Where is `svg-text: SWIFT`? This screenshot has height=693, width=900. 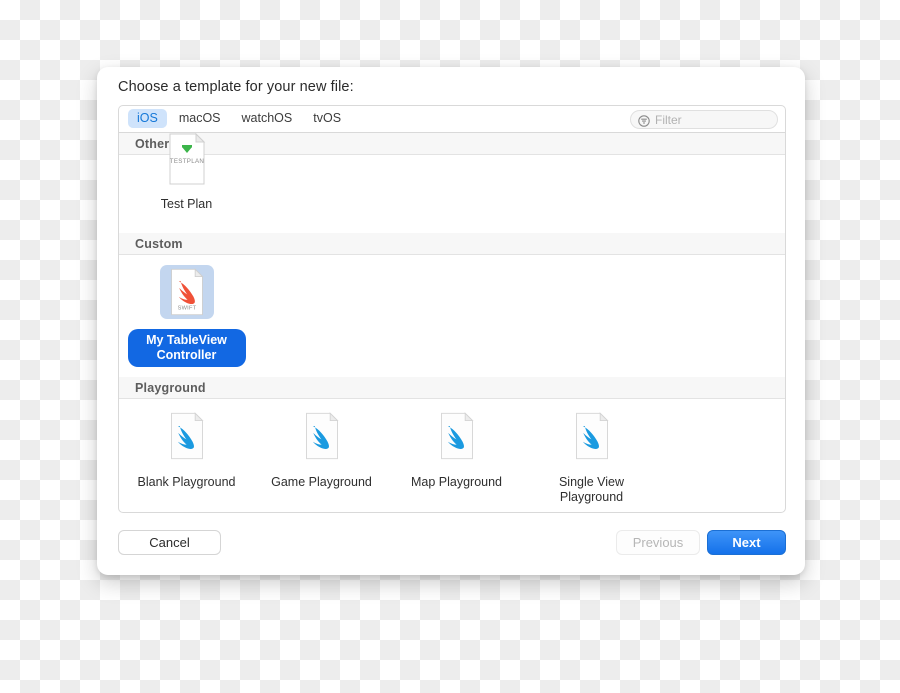 svg-text: SWIFT is located at coordinates (186, 308).